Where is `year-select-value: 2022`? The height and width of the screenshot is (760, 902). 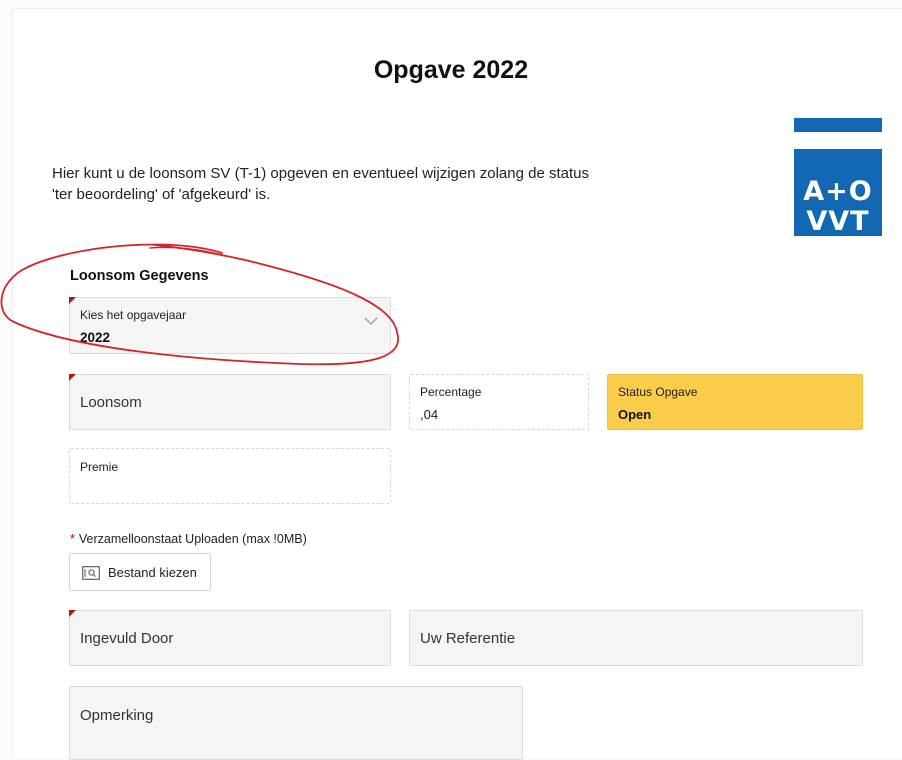
year-select-value: 2022 is located at coordinates (95, 337).